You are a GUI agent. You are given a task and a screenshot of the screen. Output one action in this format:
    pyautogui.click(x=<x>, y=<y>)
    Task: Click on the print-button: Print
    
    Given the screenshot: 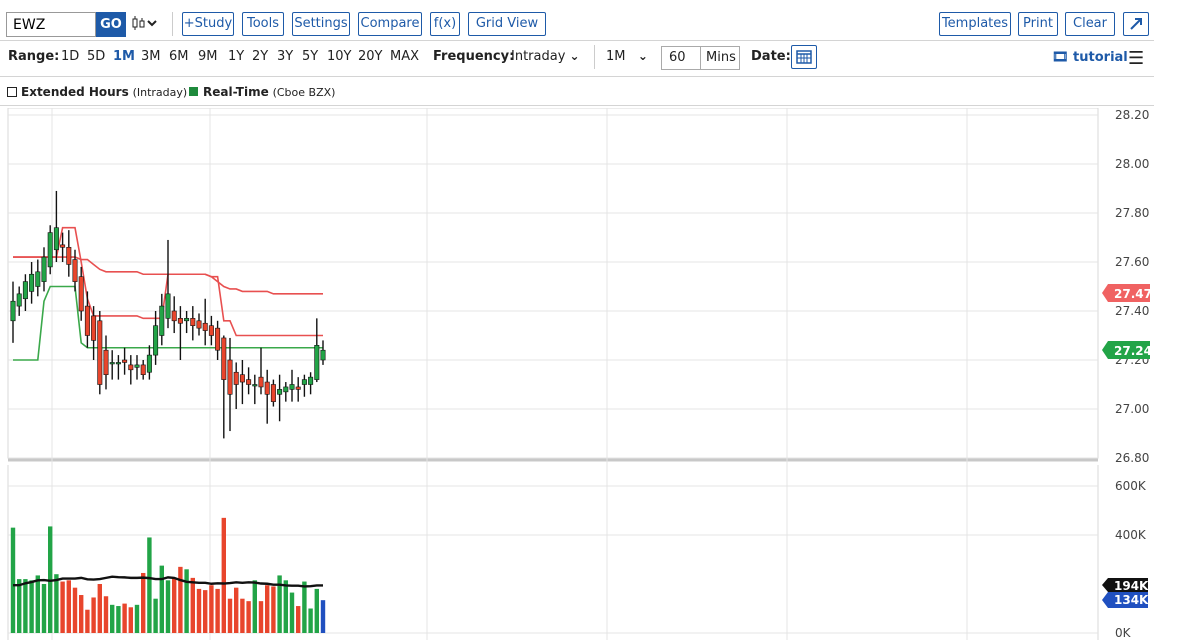 What is the action you would take?
    pyautogui.click(x=1038, y=24)
    